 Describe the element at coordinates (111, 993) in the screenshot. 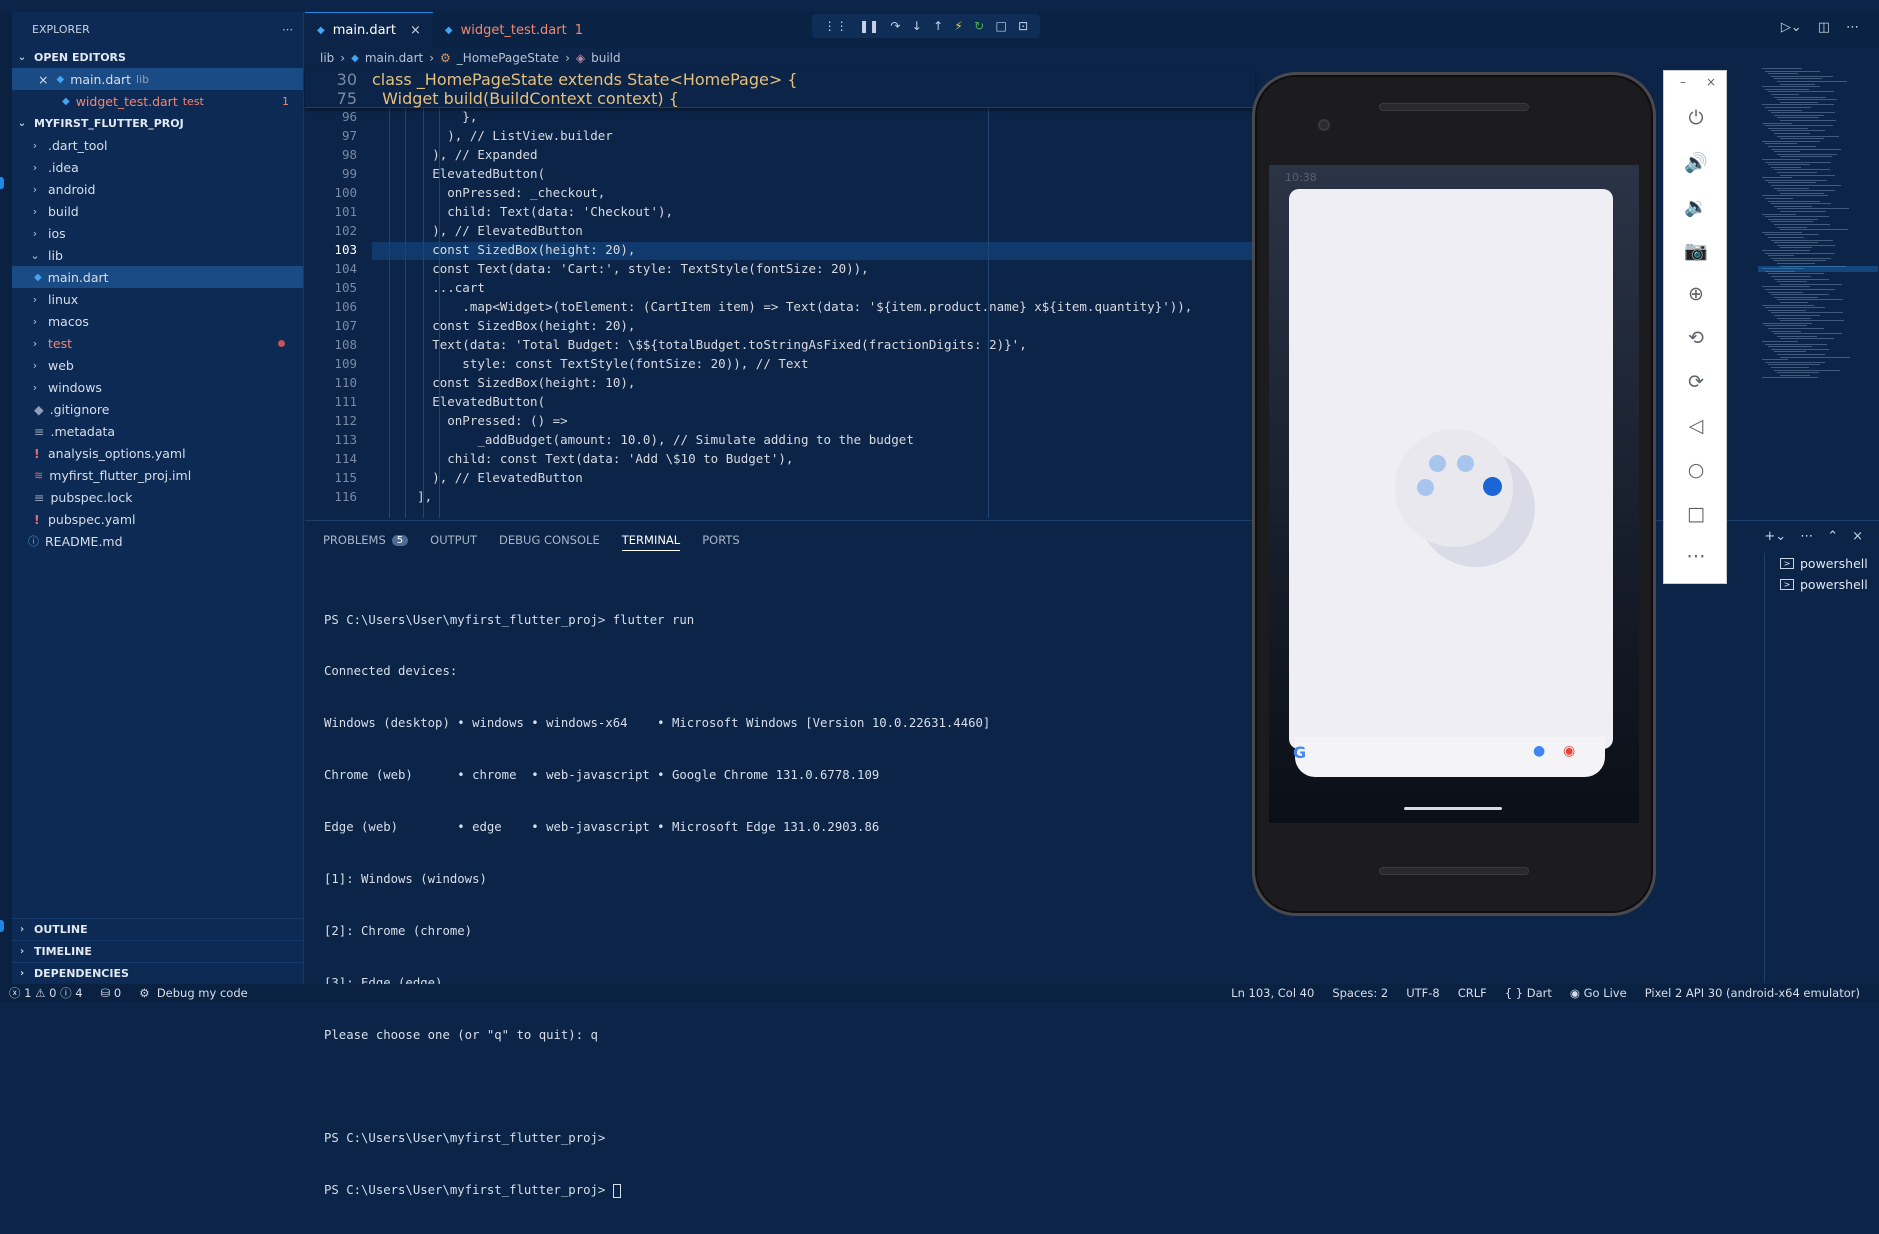

I see `ports-indicator: ⛁ 0` at that location.